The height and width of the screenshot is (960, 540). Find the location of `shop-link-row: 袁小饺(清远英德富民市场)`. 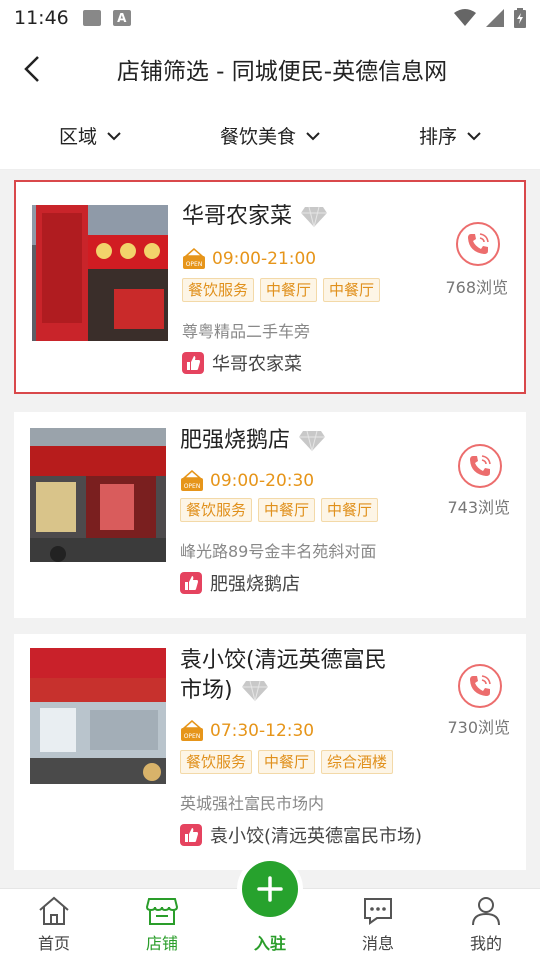

shop-link-row: 袁小饺(清远英德富民市场) is located at coordinates (301, 835).